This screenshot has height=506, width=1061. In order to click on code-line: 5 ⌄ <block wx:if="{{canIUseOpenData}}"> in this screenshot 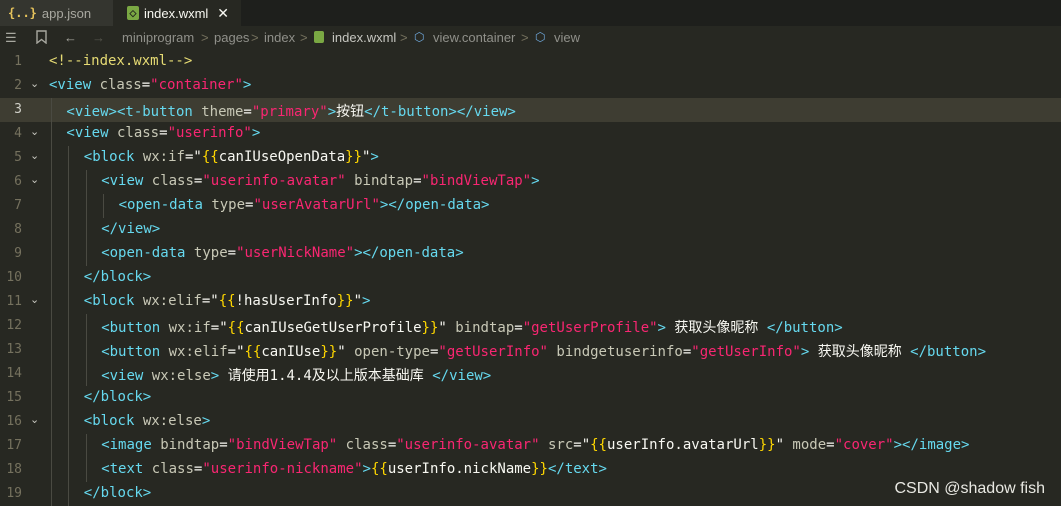, I will do `click(530, 158)`.